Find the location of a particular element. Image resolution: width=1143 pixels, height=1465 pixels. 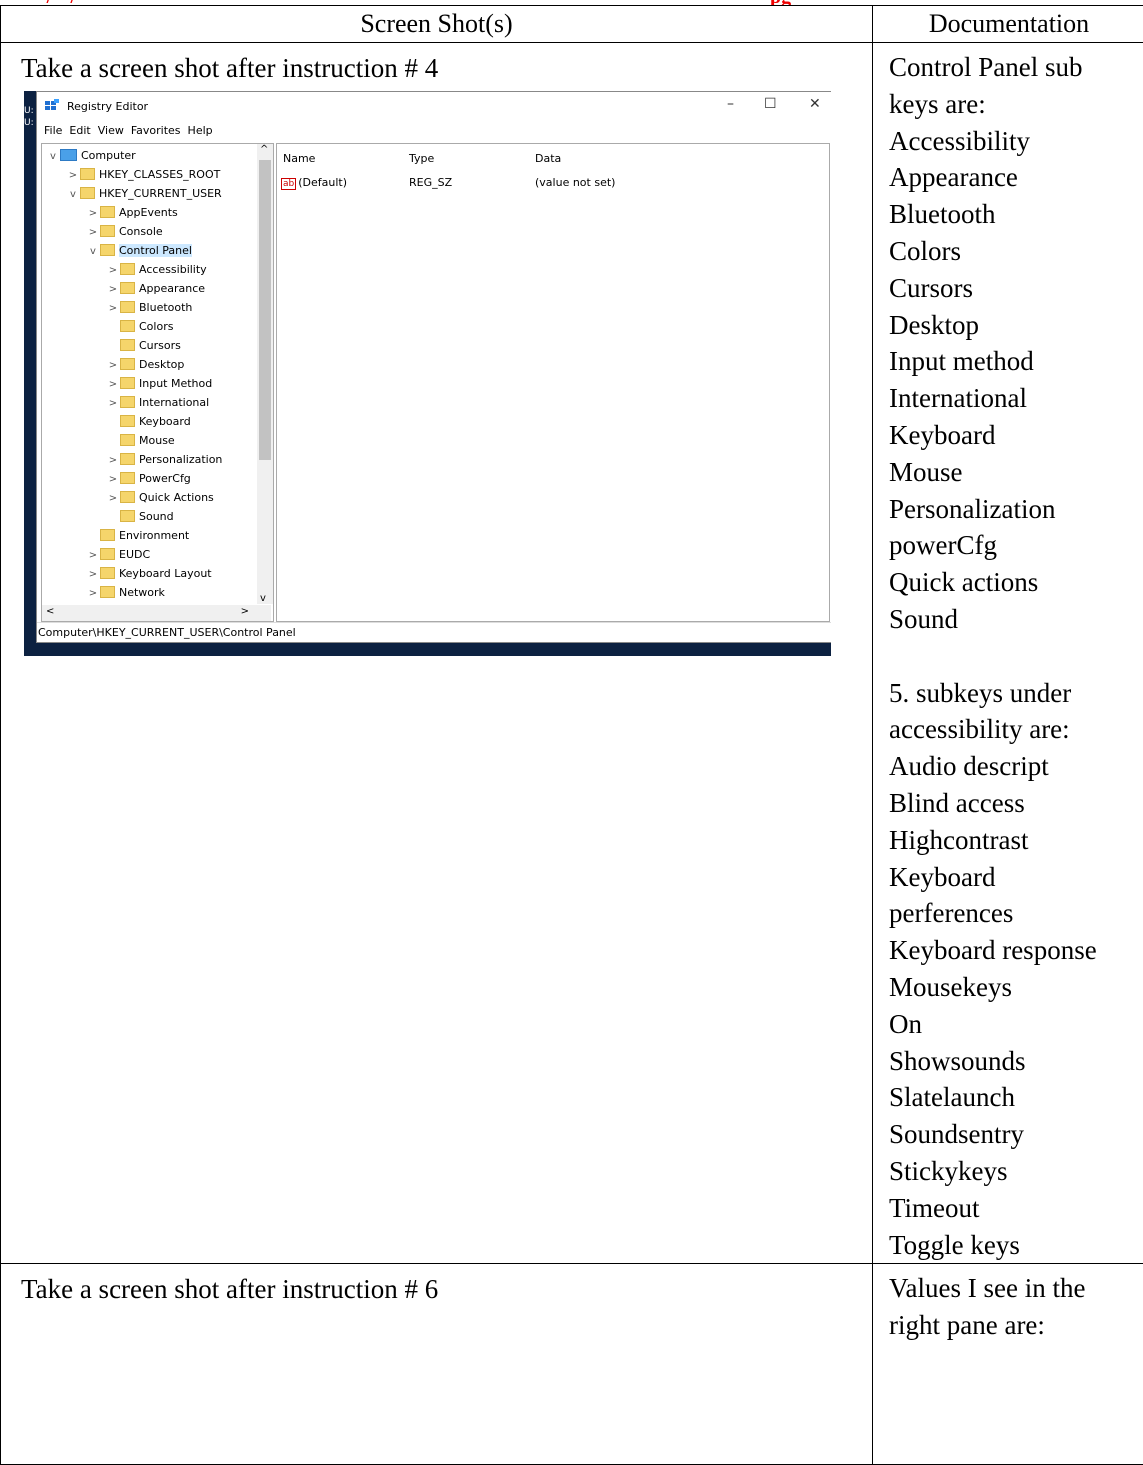

column-header-type: Type is located at coordinates (421, 158).